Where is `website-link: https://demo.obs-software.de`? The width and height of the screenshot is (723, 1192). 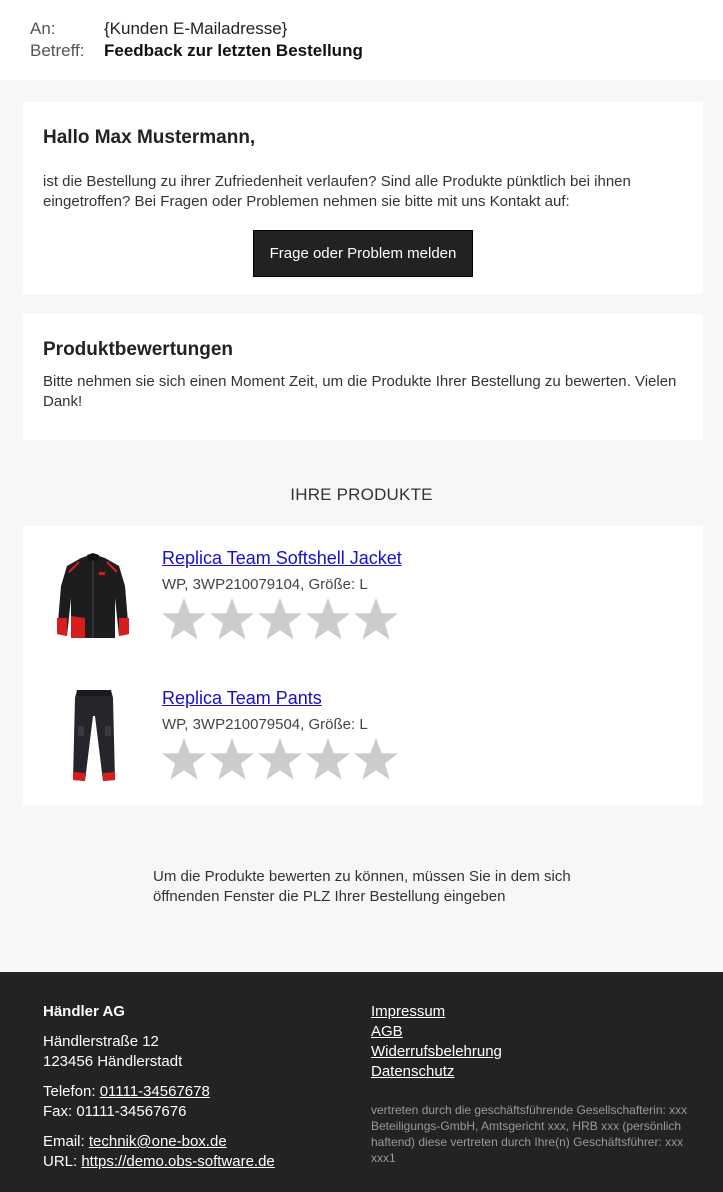
website-link: https://demo.obs-software.de is located at coordinates (177, 1161).